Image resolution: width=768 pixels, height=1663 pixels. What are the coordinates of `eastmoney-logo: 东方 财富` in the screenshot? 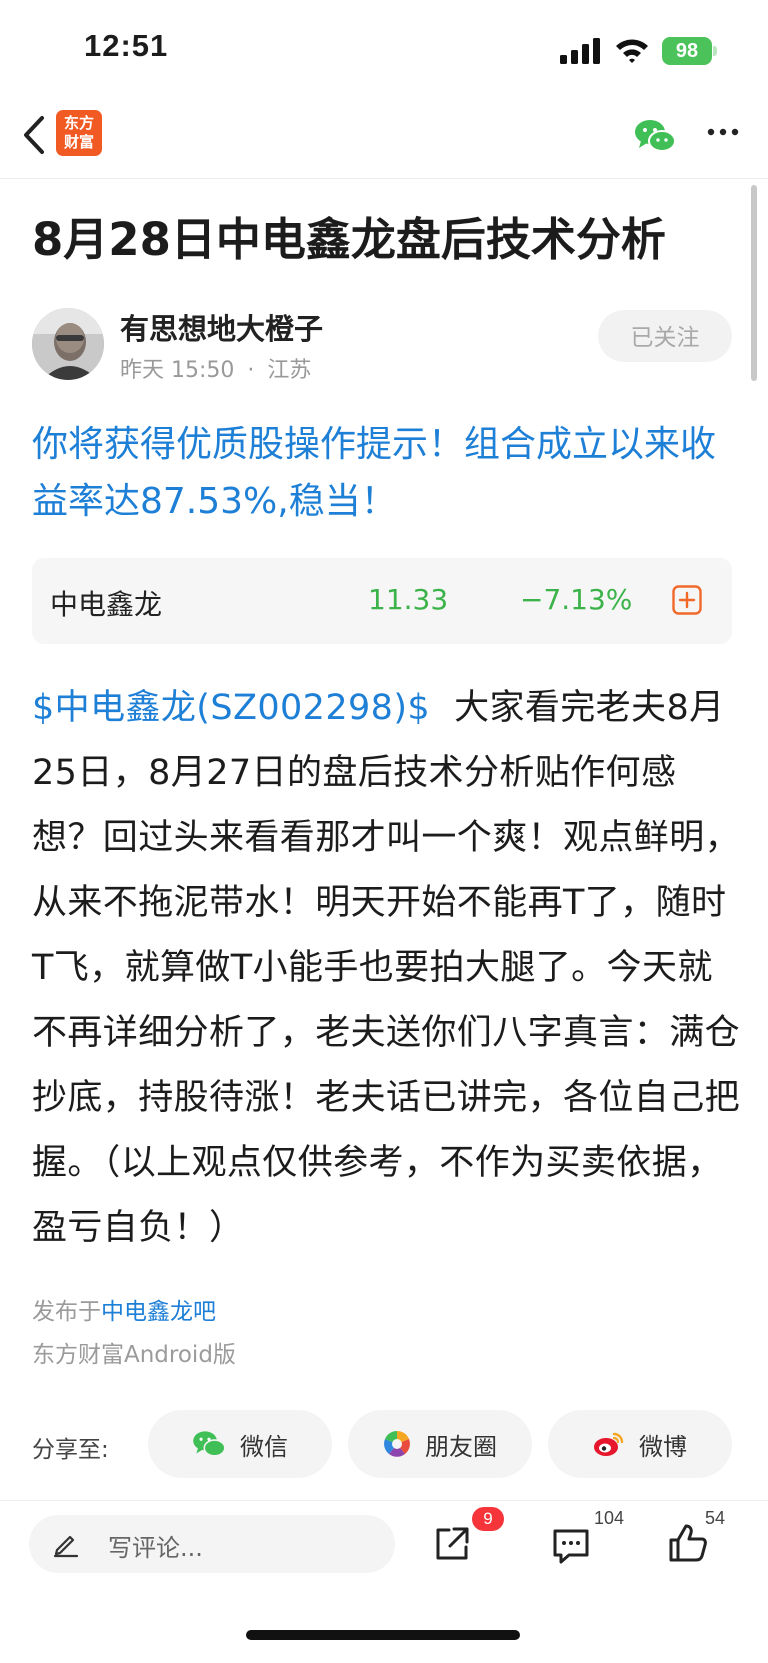 It's located at (79, 133).